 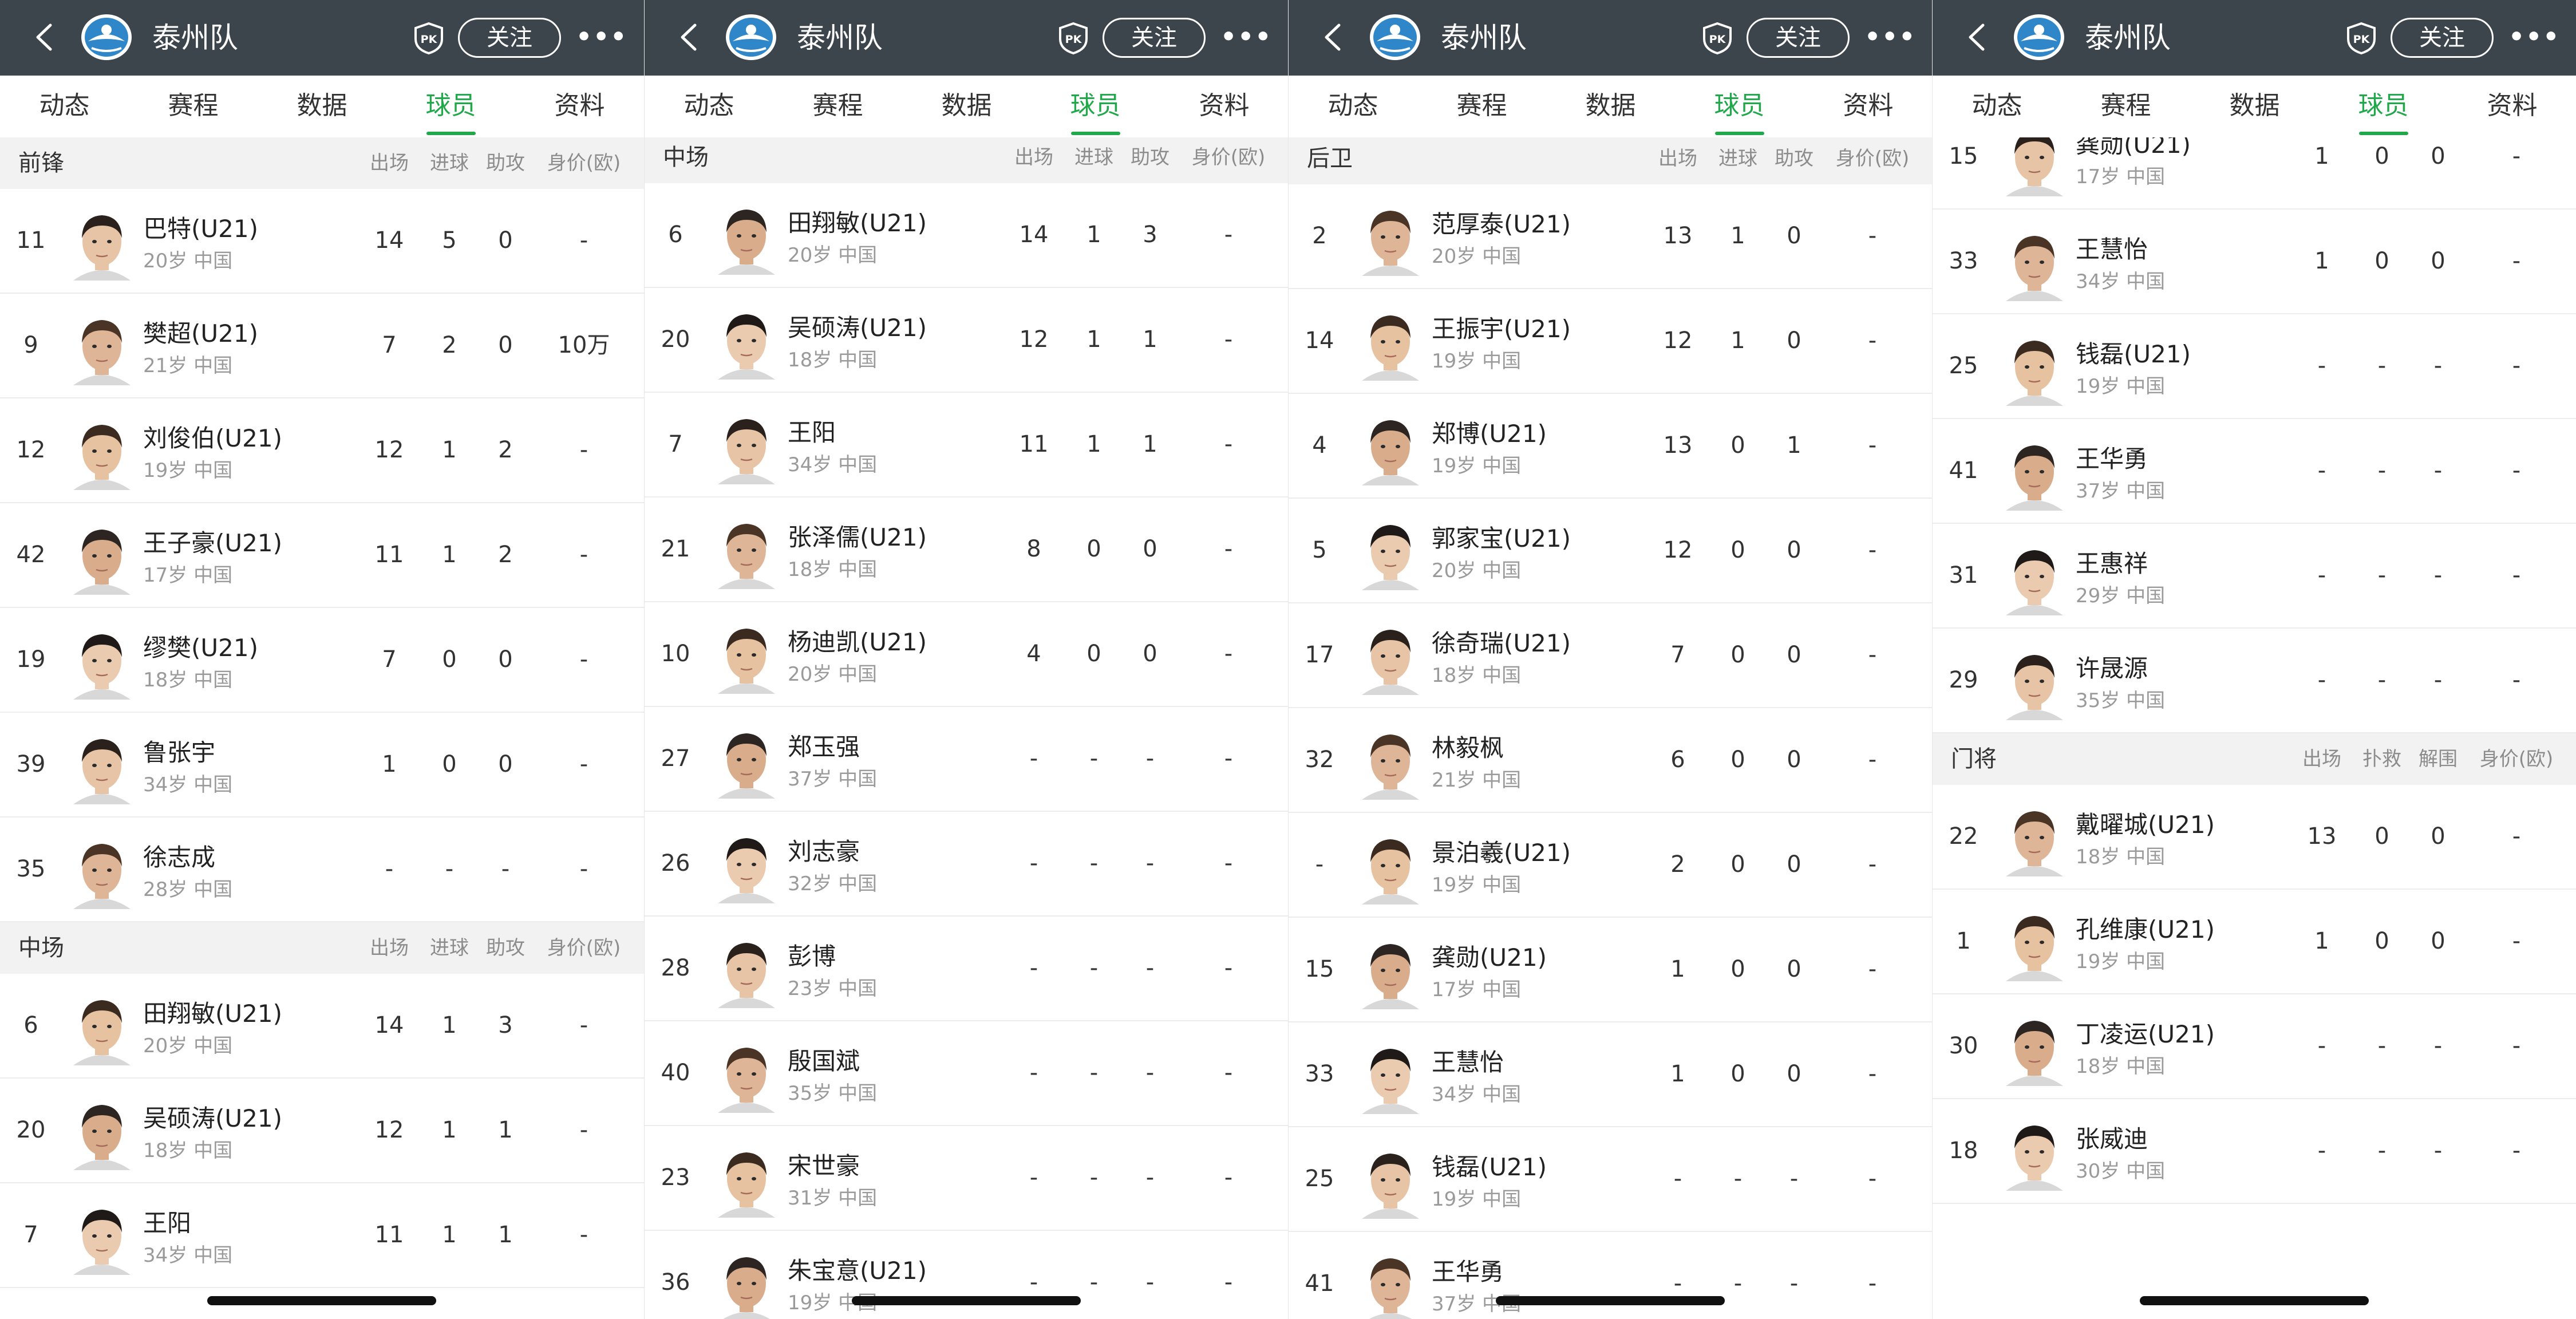 What do you see at coordinates (322, 765) in the screenshot?
I see `player-row: 39 鲁张宇 34岁 中国 1 0 0 -` at bounding box center [322, 765].